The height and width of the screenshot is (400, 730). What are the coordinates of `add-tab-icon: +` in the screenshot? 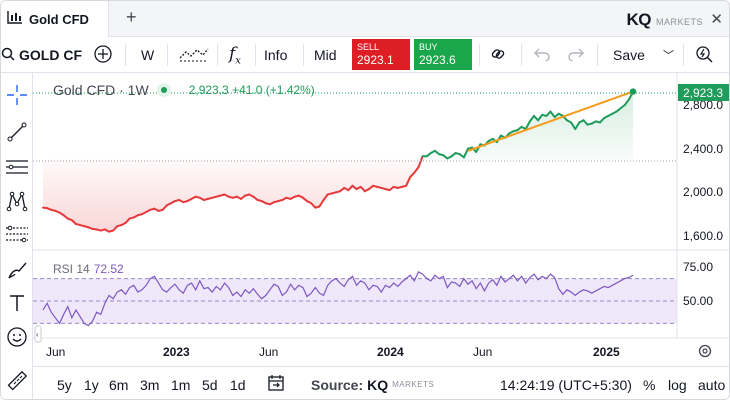 It's located at (131, 17).